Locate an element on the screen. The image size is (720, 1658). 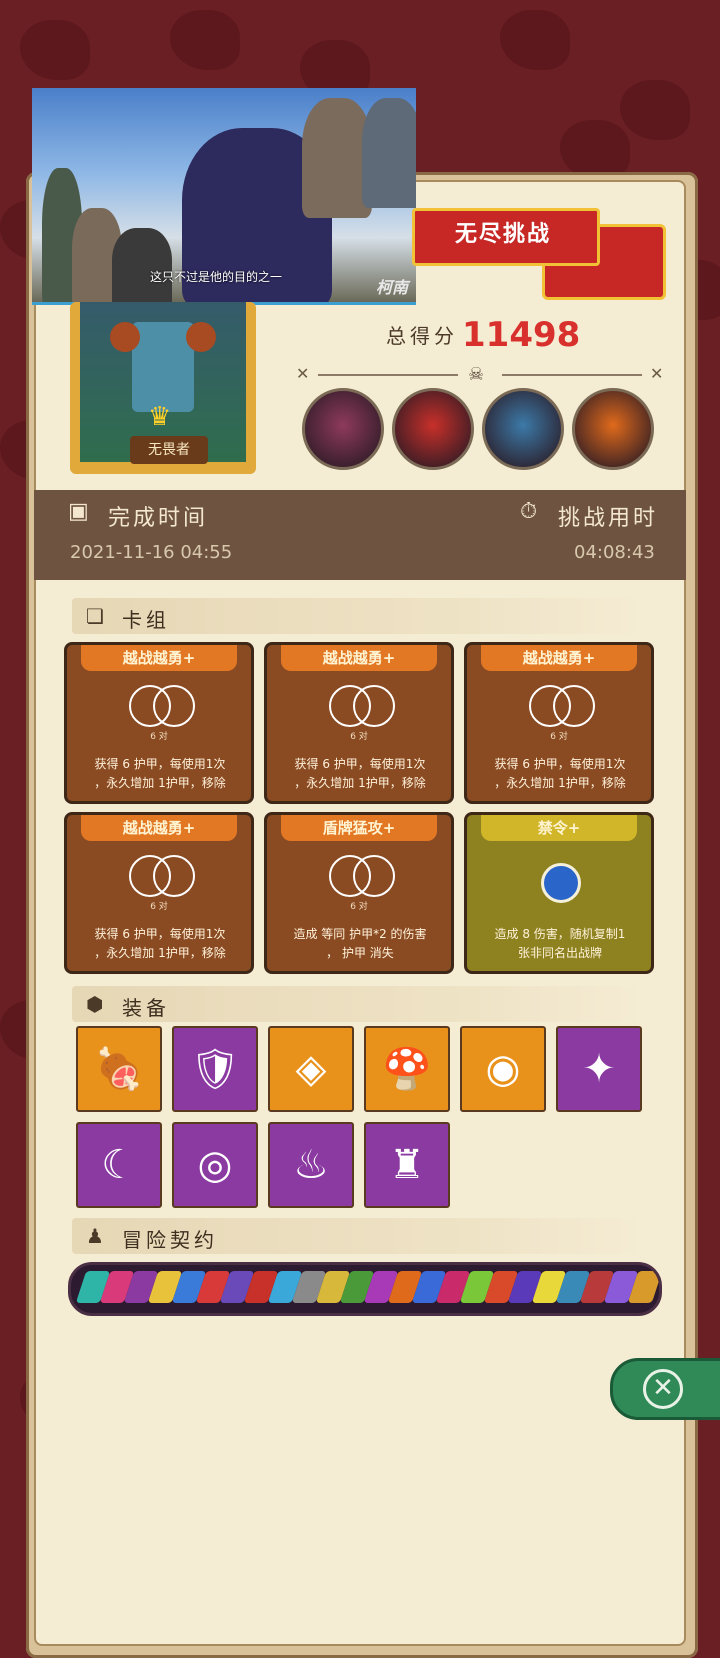
person-icon: ♟ is located at coordinates (95, 1236).